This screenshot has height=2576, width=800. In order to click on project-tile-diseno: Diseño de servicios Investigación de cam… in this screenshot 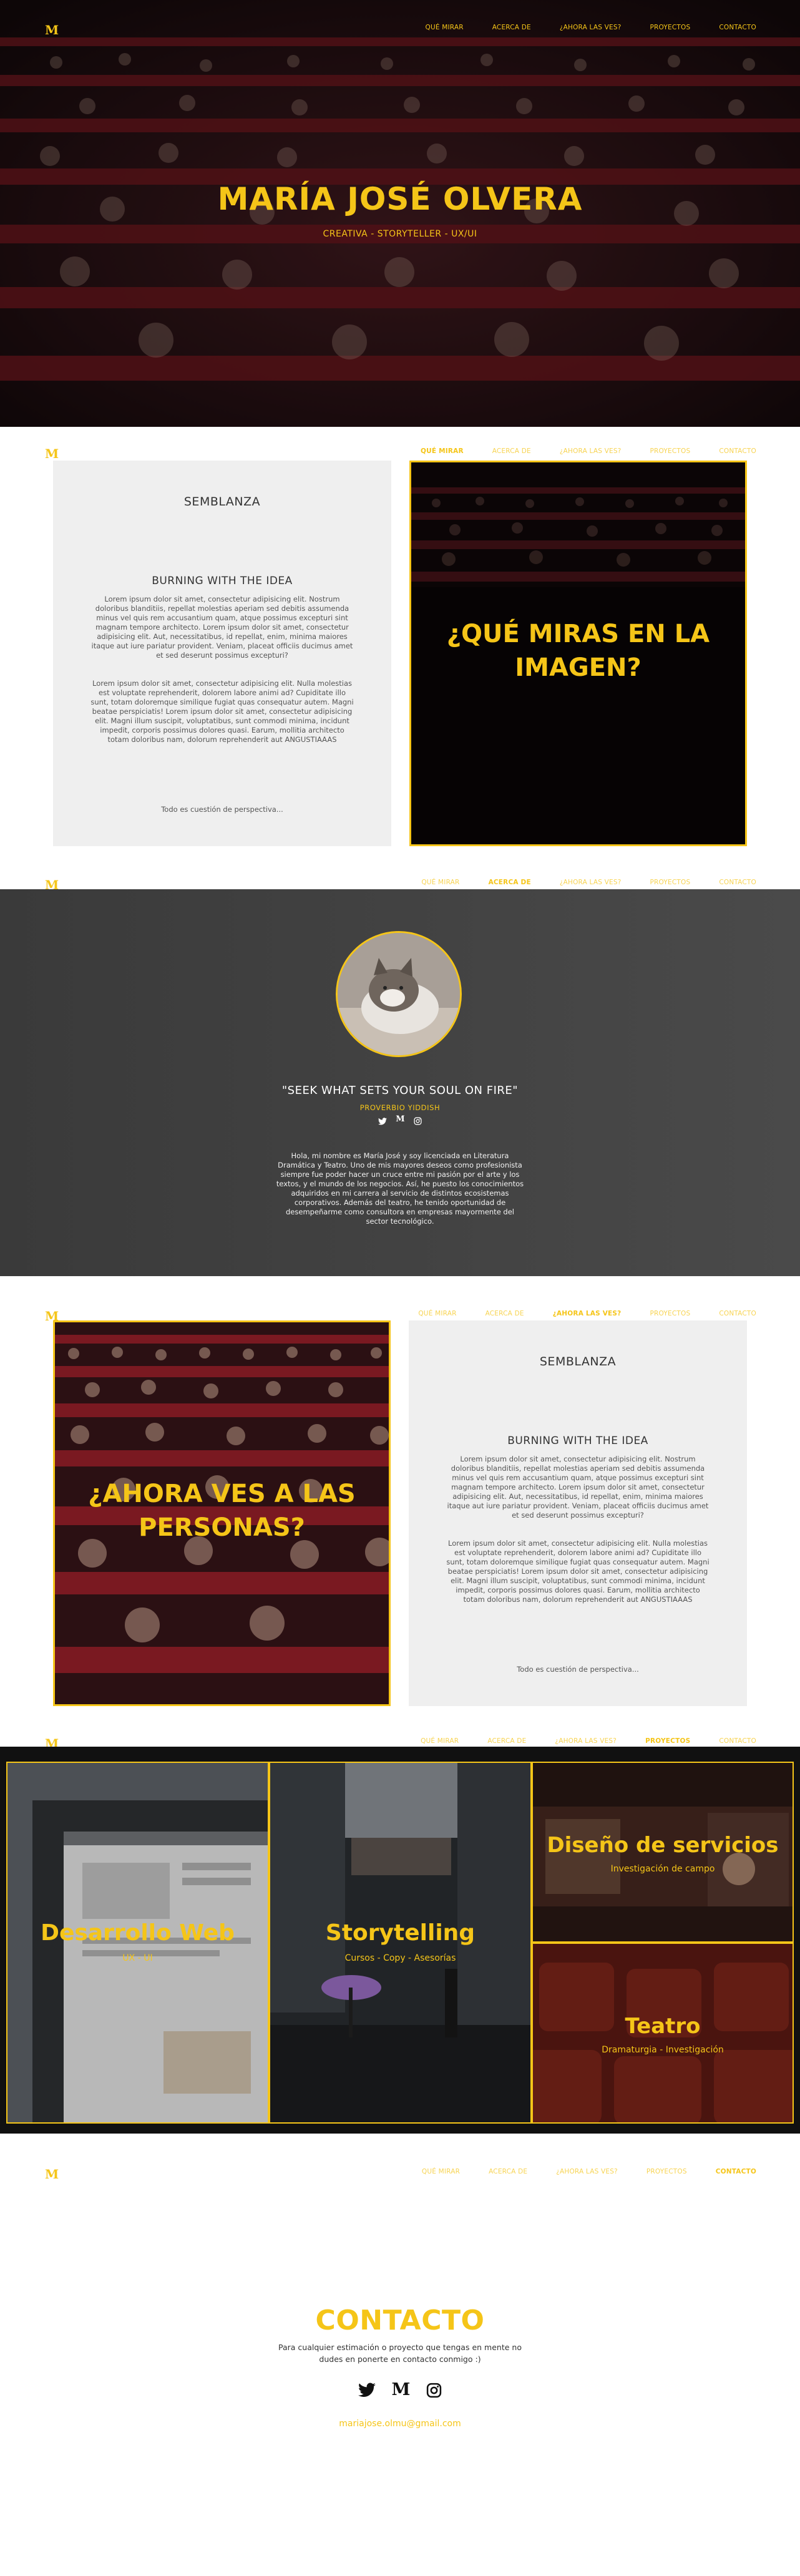, I will do `click(663, 1852)`.